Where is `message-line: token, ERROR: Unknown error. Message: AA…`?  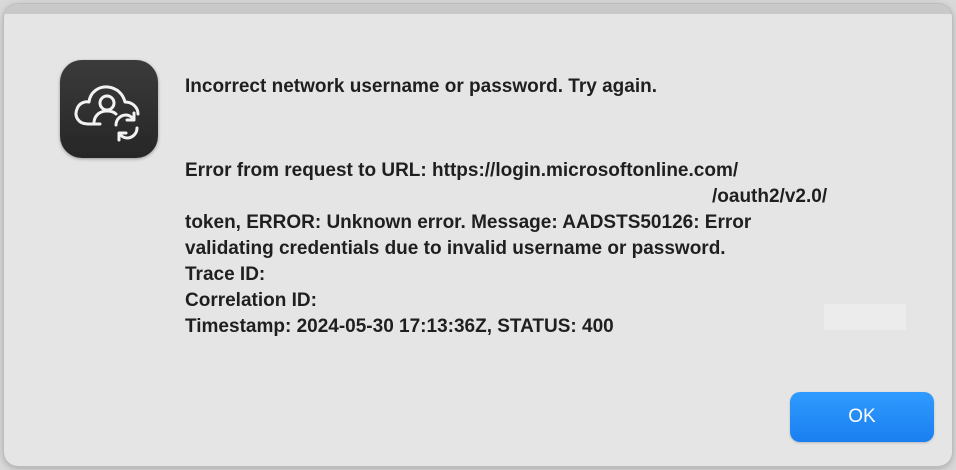 message-line: token, ERROR: Unknown error. Message: AA… is located at coordinates (468, 222).